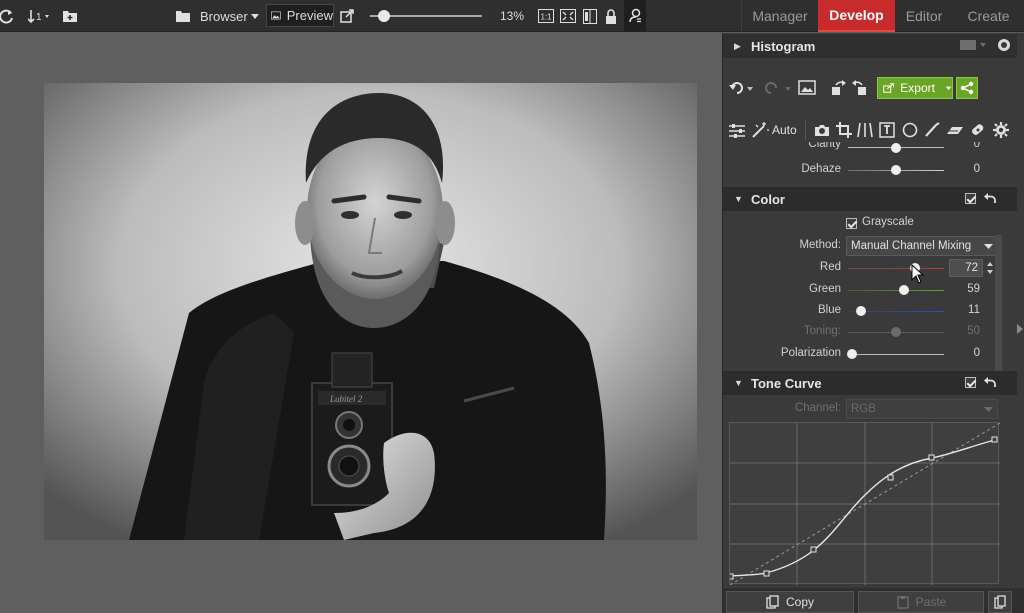  What do you see at coordinates (970, 382) in the screenshot?
I see `tone-curve-enable-checkbox` at bounding box center [970, 382].